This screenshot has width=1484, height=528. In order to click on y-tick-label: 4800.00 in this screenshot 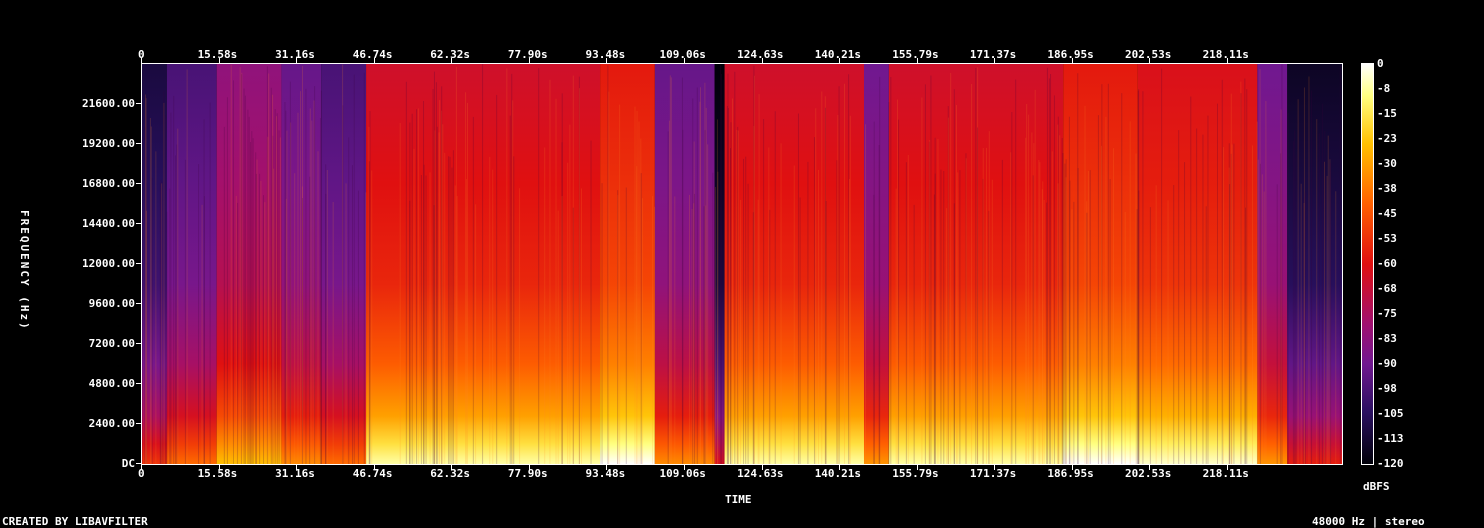, I will do `click(111, 383)`.